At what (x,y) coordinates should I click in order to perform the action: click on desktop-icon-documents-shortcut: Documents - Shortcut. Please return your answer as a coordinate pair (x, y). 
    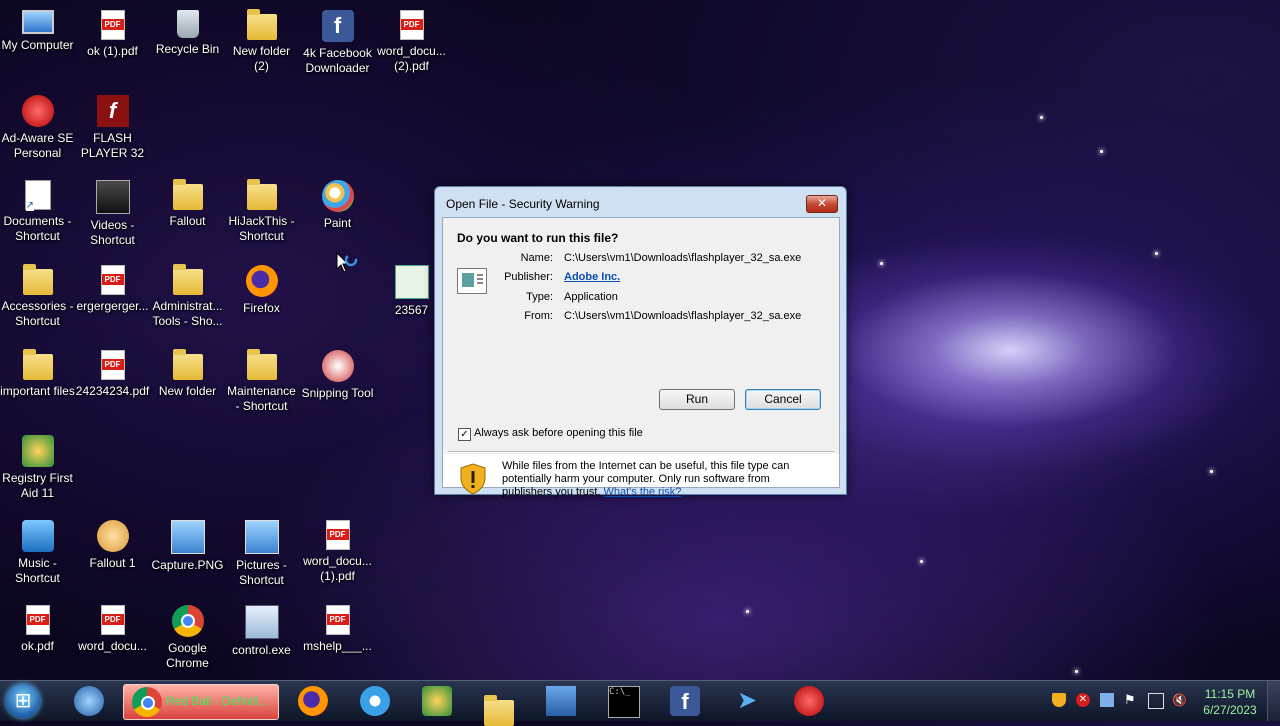
    Looking at the image, I should click on (37, 209).